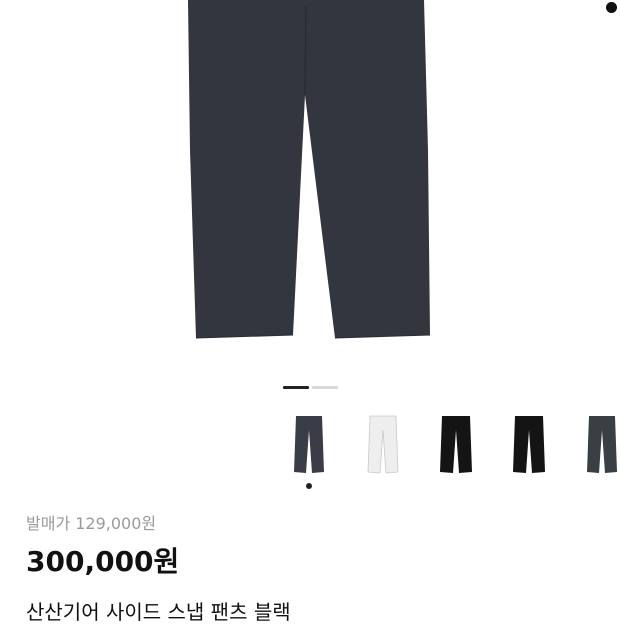 The image size is (620, 625). I want to click on gallery-indicator-active, so click(296, 387).